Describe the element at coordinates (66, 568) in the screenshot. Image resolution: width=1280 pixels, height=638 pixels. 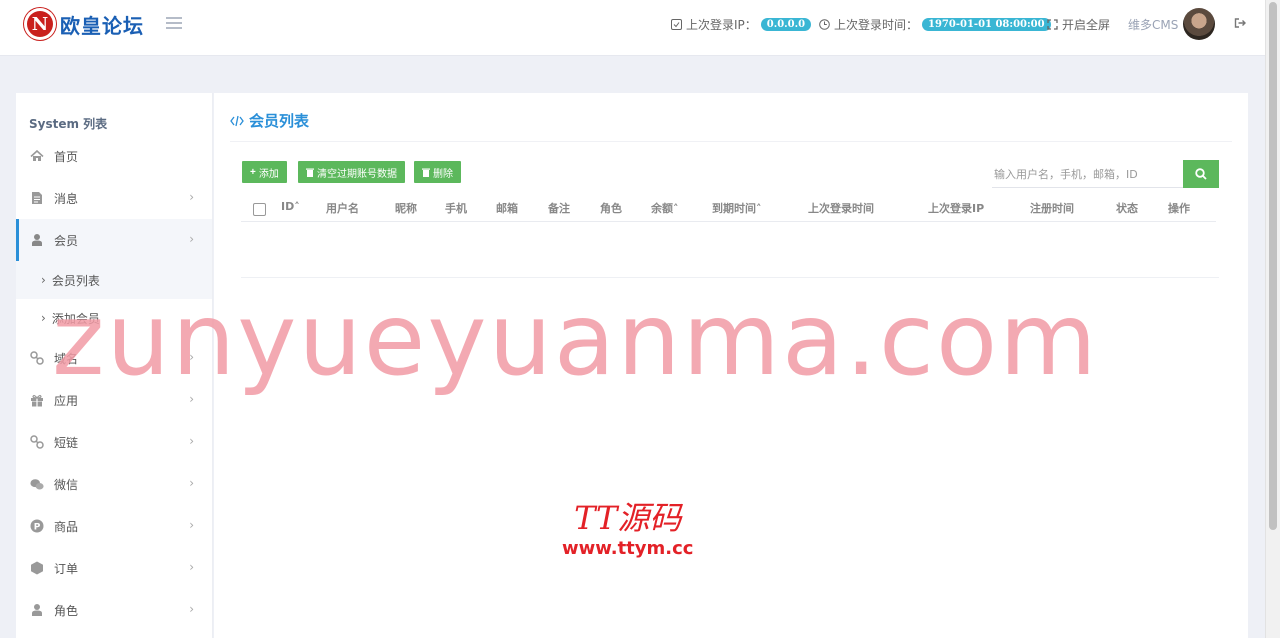
I see `sidebar-item-label: 订单` at that location.